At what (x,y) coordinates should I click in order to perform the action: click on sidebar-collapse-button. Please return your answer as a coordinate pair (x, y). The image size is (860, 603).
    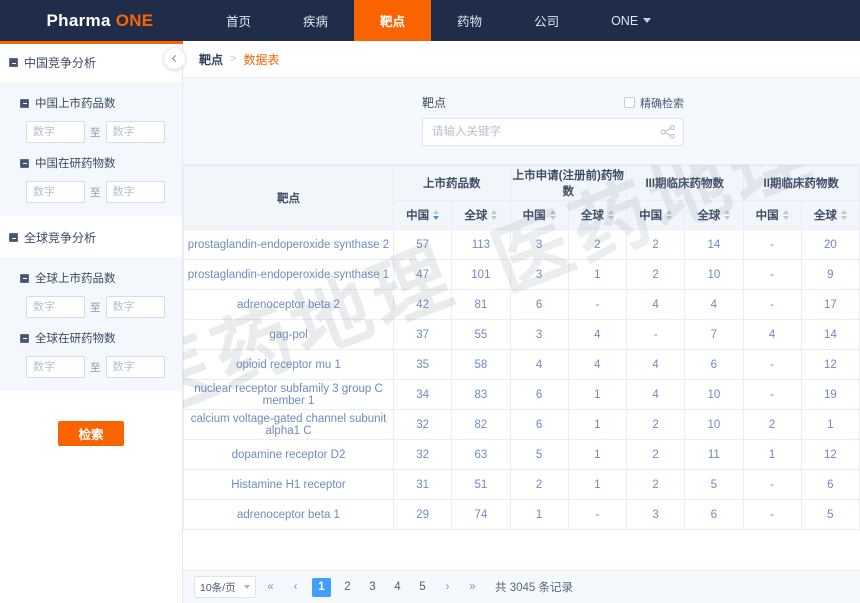
    Looking at the image, I should click on (174, 58).